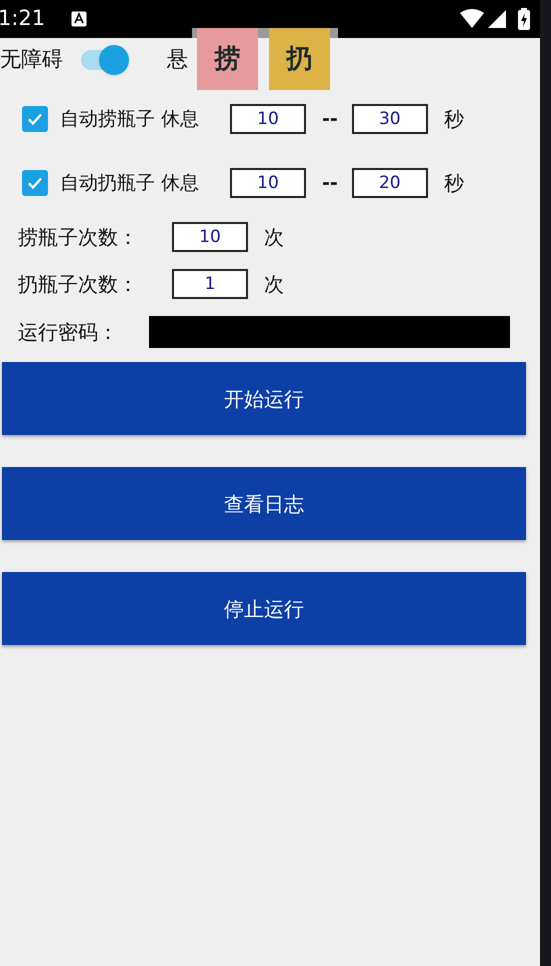 Image resolution: width=551 pixels, height=966 pixels. I want to click on floating-window-label: 悬, so click(177, 60).